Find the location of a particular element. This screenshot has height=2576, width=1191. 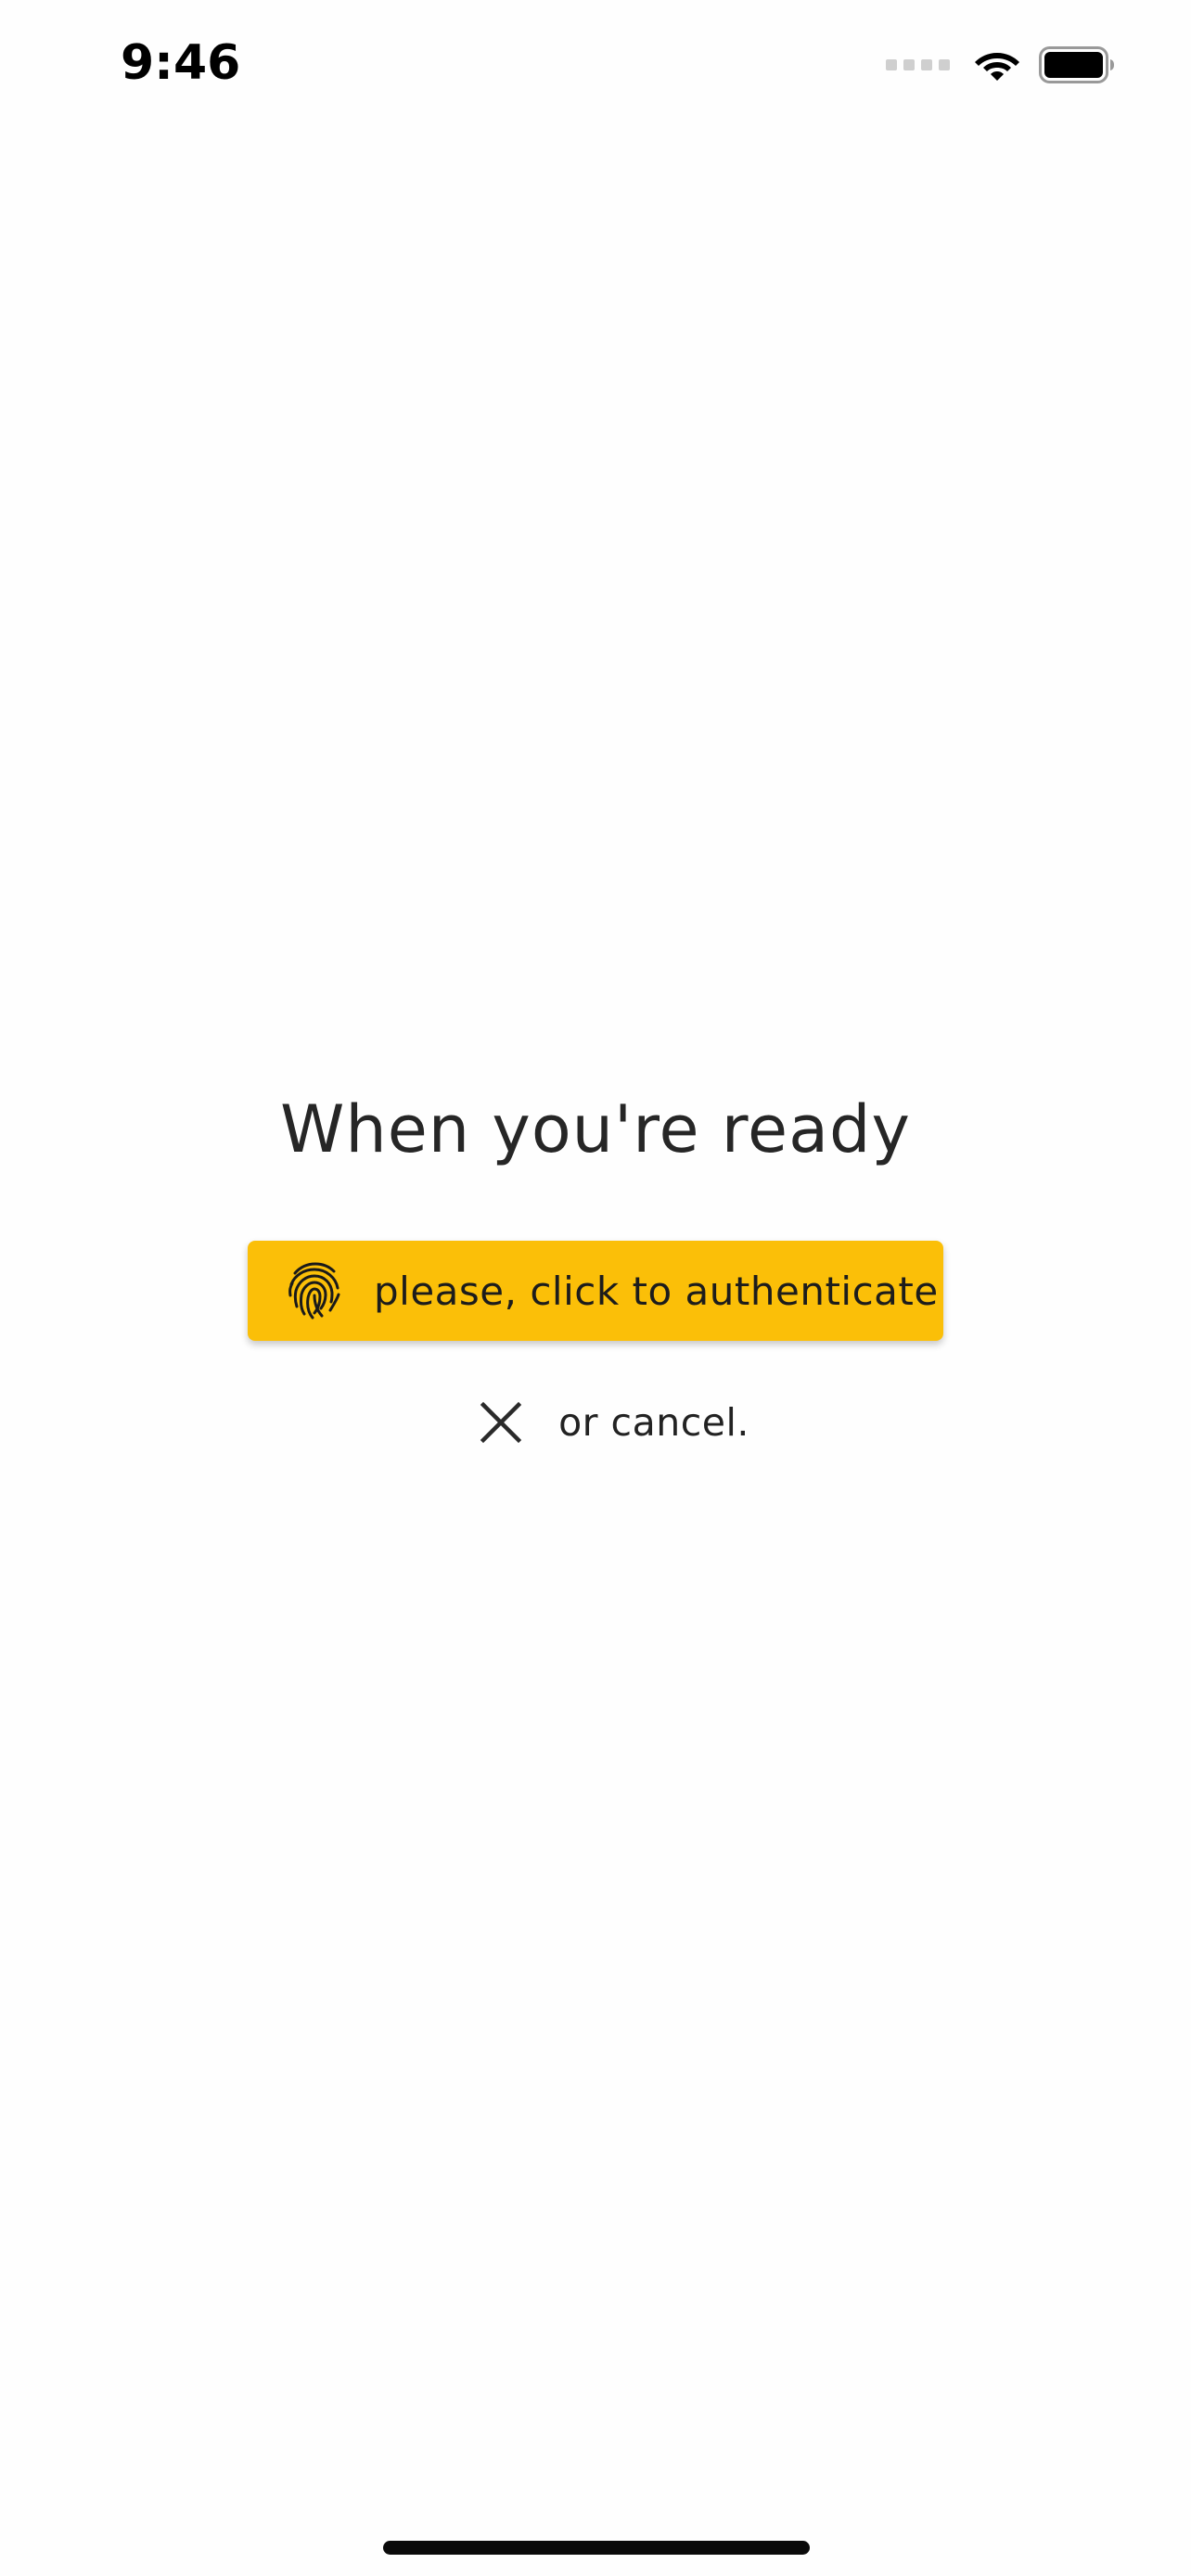

authenticate-button-label: please, click to authenticate is located at coordinates (656, 1291).